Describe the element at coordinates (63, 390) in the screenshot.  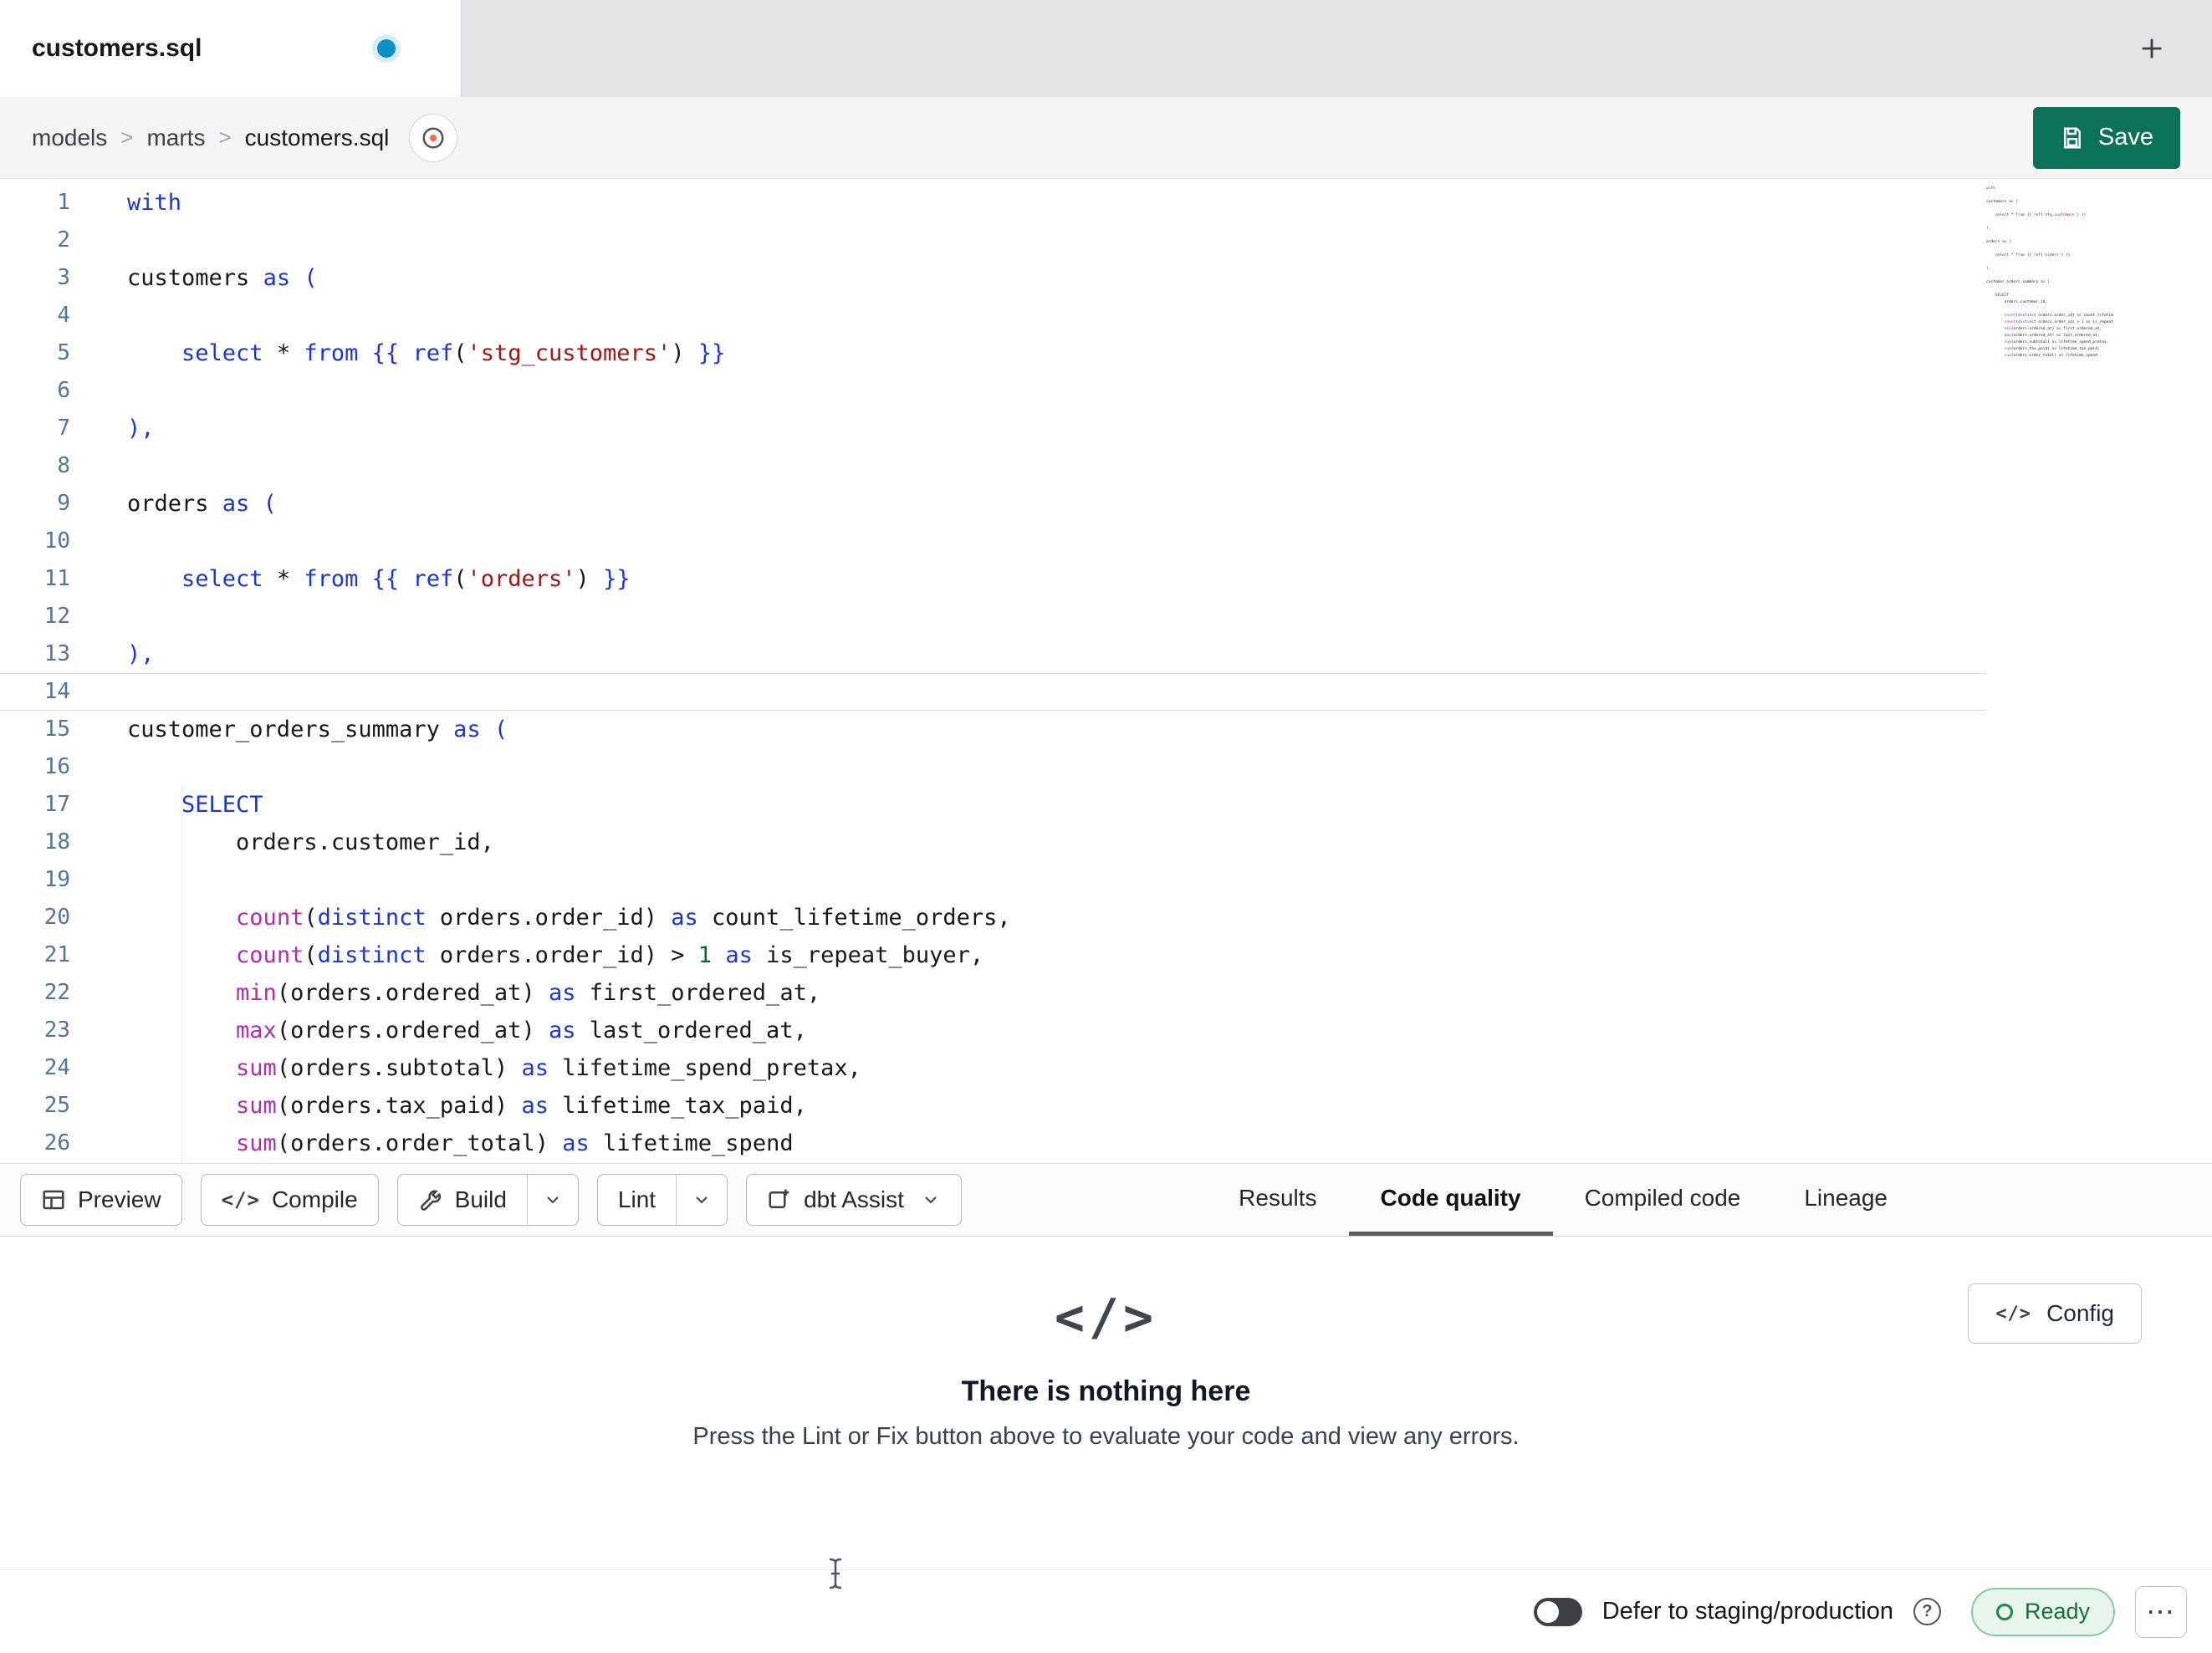
I see `line-number: 6` at that location.